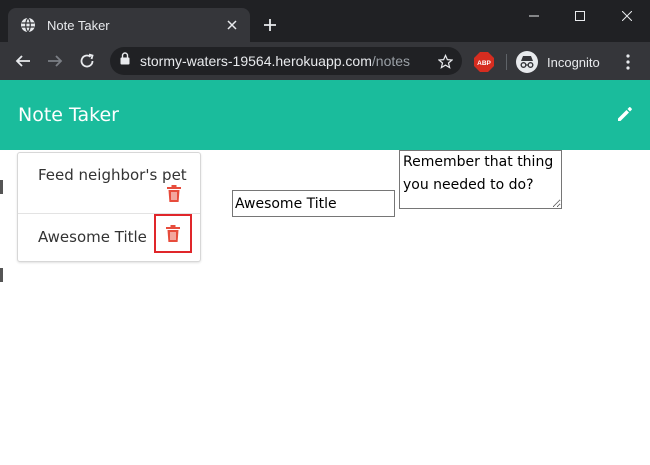 The width and height of the screenshot is (650, 465). I want to click on star-icon, so click(445, 61).